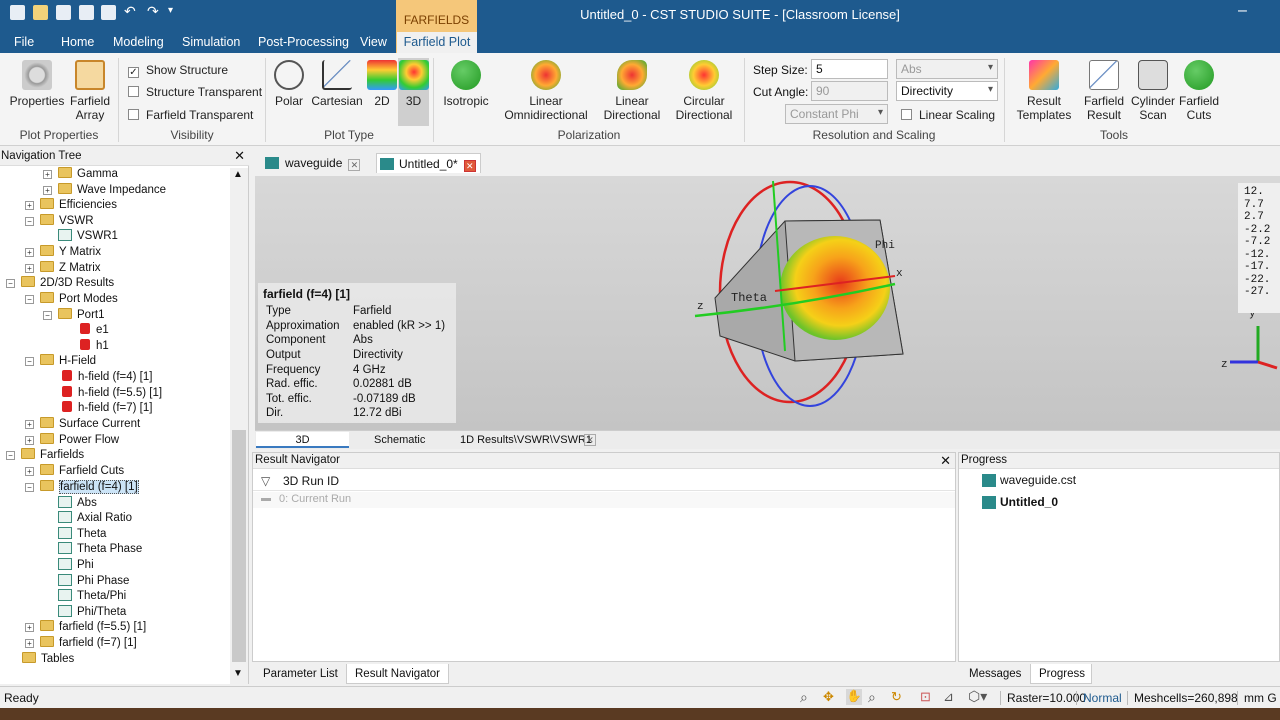 The height and width of the screenshot is (720, 1280). I want to click on scroll-down-icon: ▼, so click(238, 673).